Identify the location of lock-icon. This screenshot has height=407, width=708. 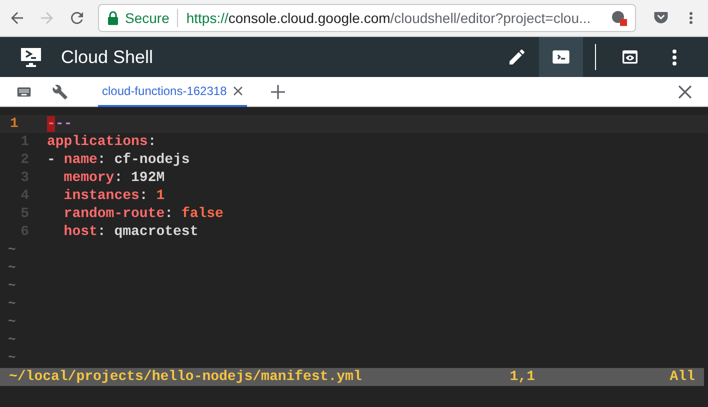
(113, 18).